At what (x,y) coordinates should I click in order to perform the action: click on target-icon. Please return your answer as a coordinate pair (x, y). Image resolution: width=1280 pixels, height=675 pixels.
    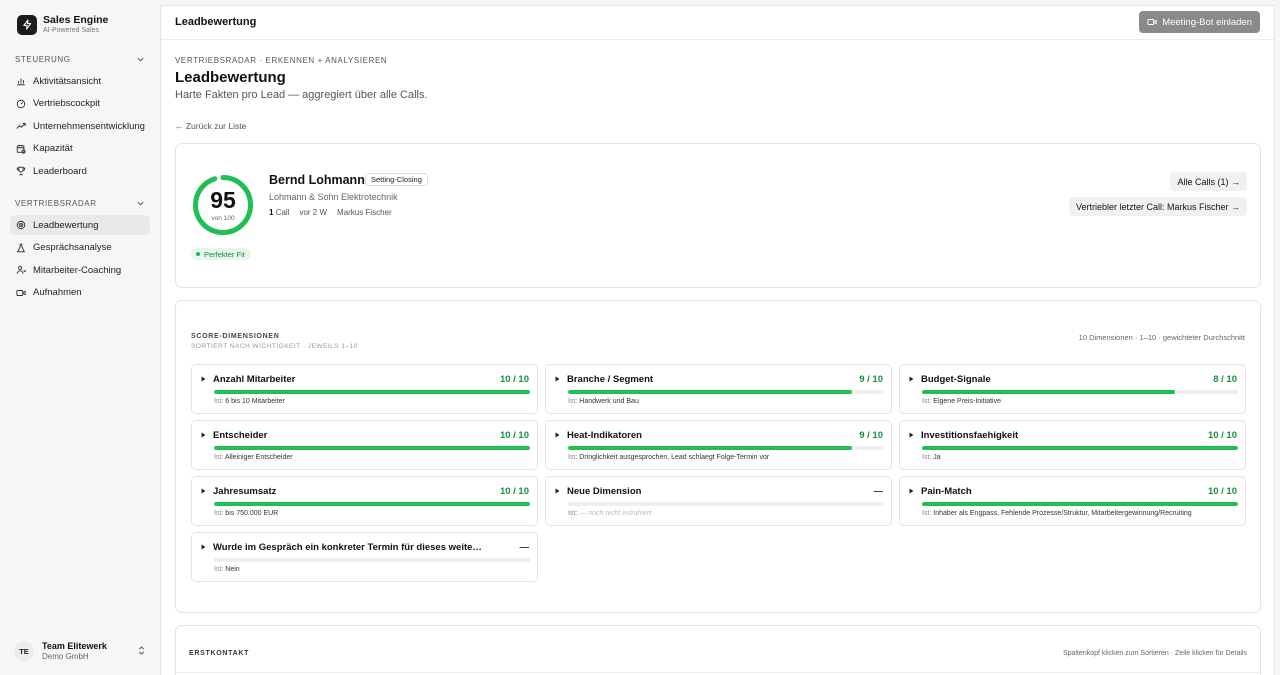
    Looking at the image, I should click on (21, 225).